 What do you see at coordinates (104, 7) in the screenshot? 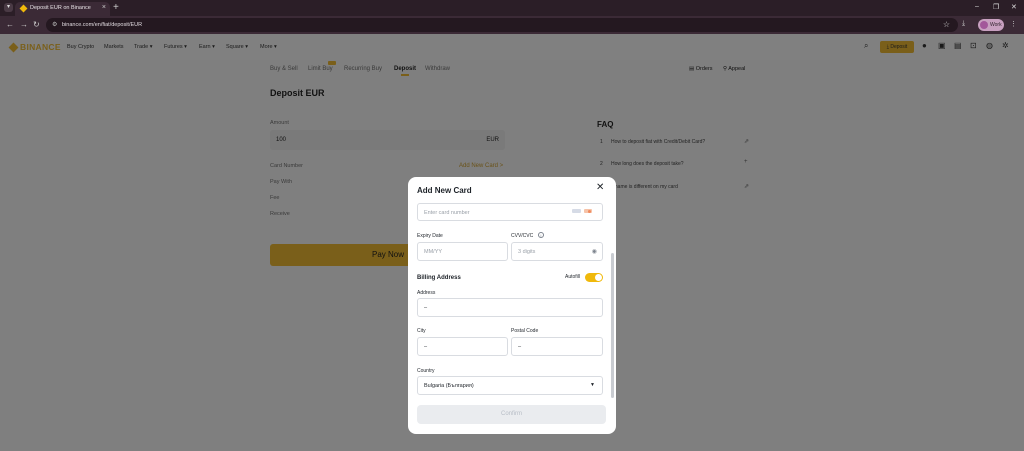
I see `tab-close-icon: ×` at bounding box center [104, 7].